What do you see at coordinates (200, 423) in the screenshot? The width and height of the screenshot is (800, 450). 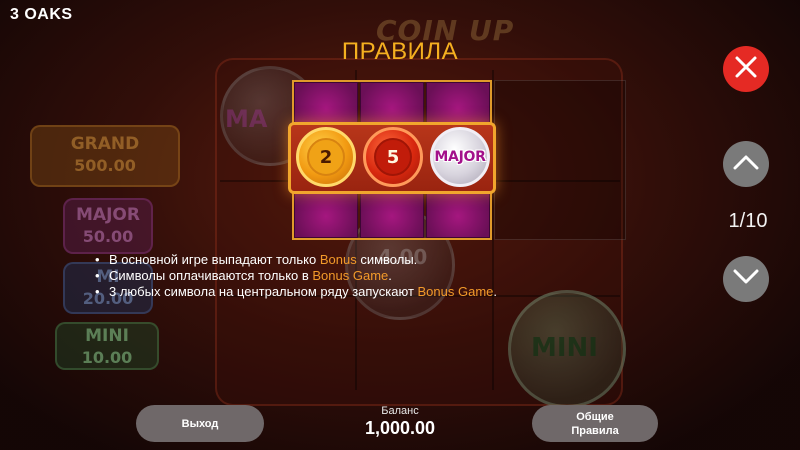 I see `exit-button: Выход` at bounding box center [200, 423].